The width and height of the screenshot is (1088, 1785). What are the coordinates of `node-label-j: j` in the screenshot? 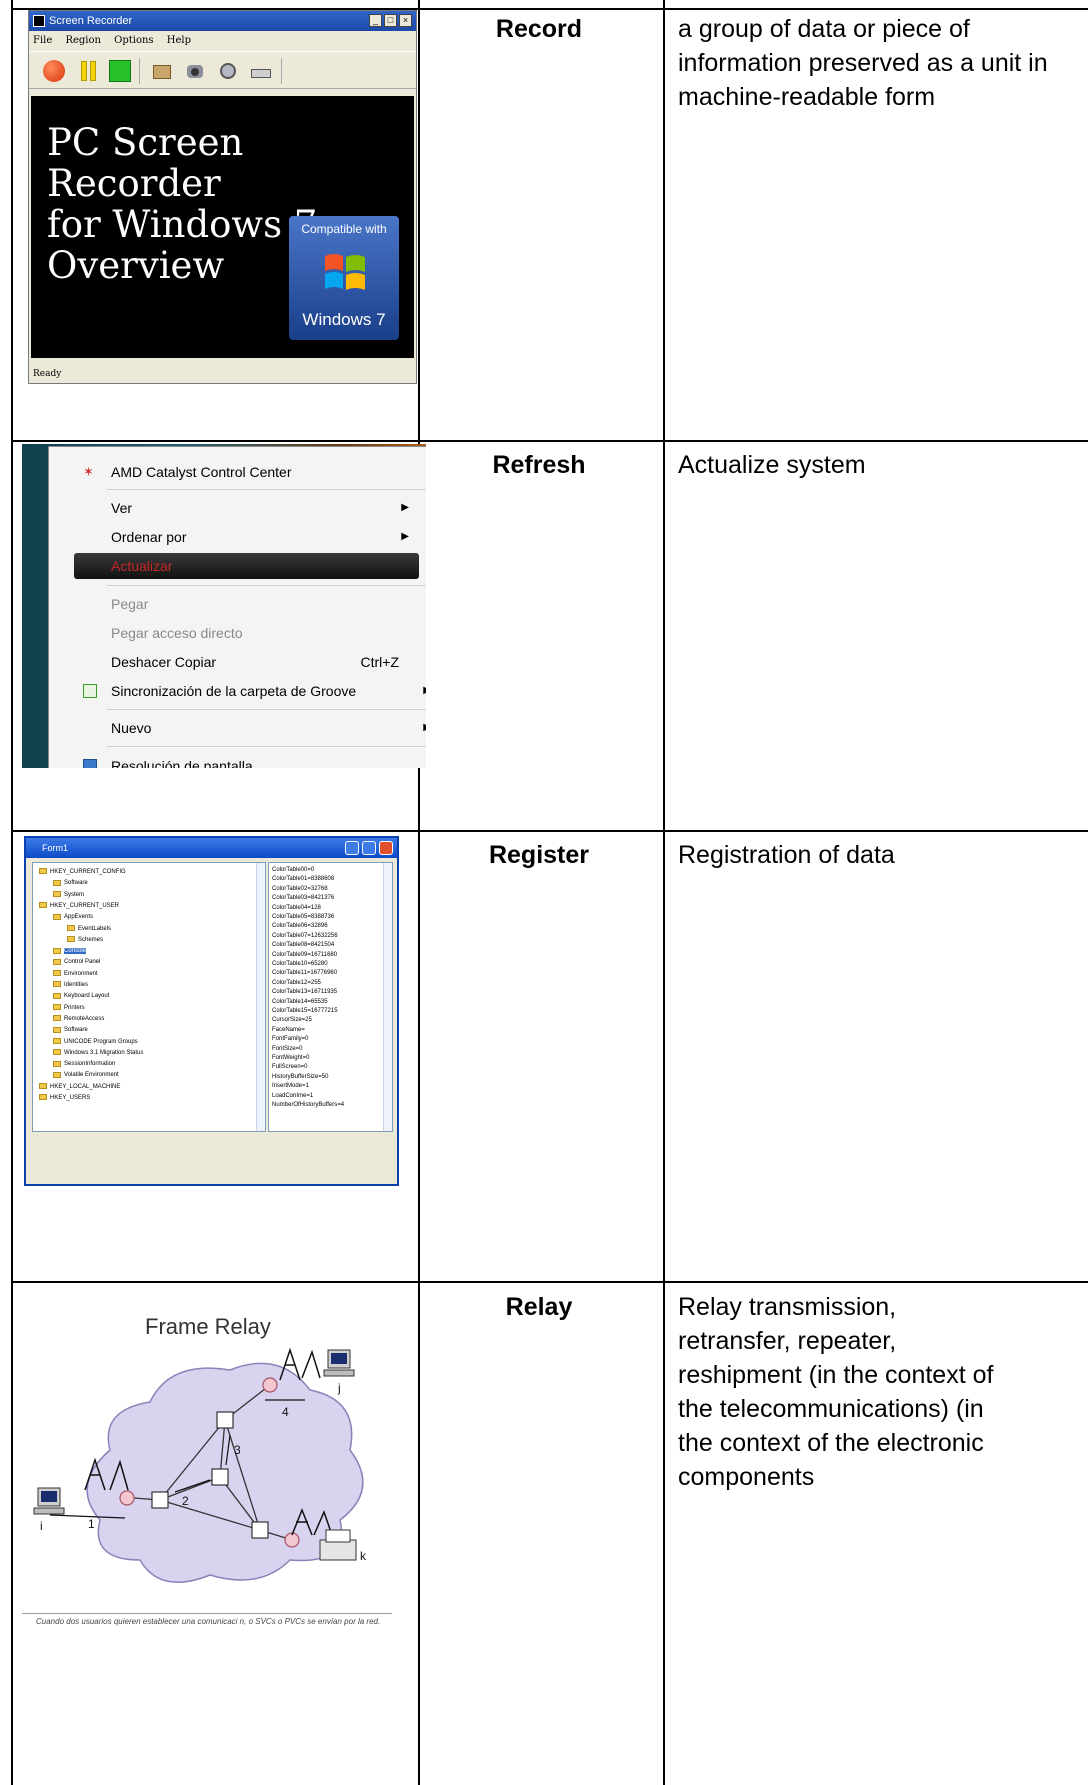 It's located at (339, 1388).